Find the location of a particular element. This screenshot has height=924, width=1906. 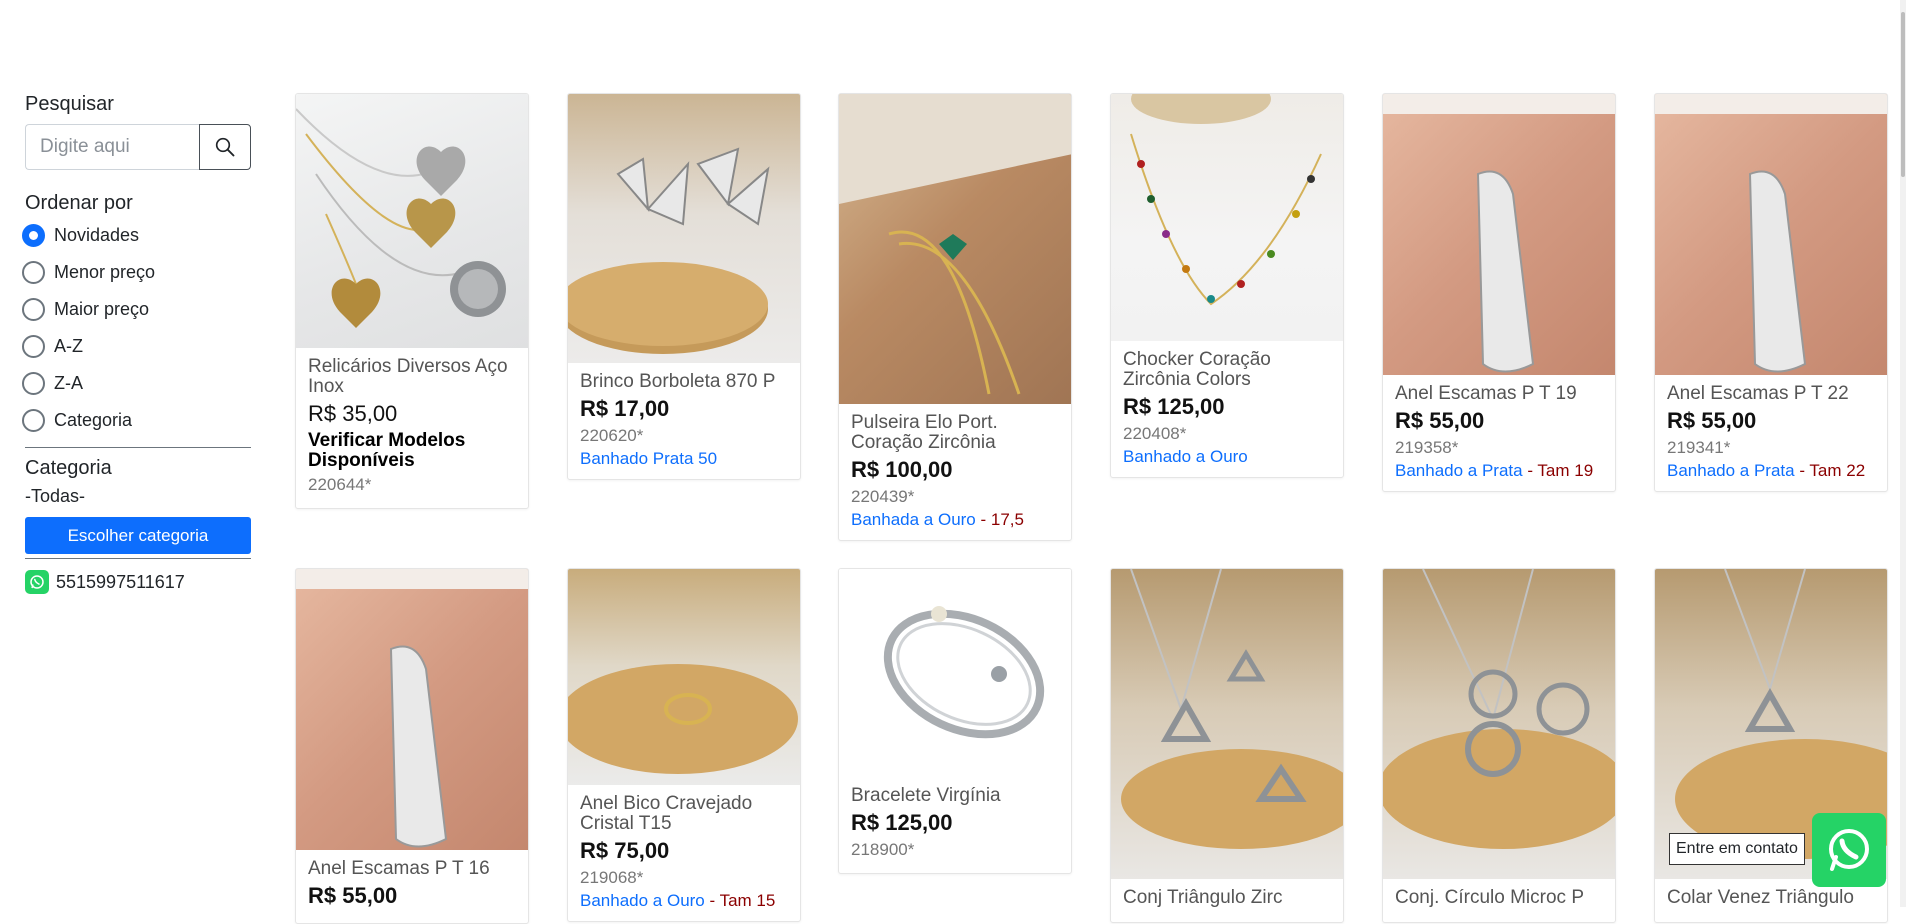

sort-option-novidades: Novidades is located at coordinates (136, 235).